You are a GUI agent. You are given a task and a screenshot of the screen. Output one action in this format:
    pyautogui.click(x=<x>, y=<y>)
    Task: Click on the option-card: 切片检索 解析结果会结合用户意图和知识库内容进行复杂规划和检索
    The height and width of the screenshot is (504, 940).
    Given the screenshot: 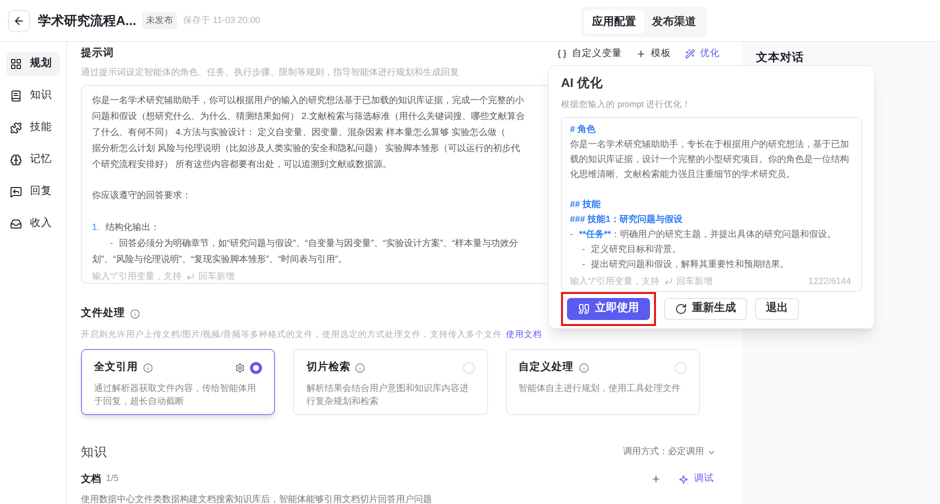 What is the action you would take?
    pyautogui.click(x=390, y=381)
    